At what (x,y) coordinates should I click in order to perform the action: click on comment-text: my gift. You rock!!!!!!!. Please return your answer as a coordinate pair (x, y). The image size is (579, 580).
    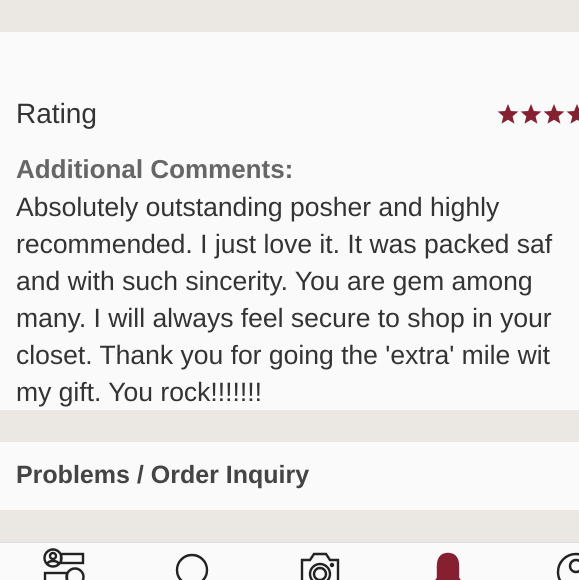
    Looking at the image, I should click on (139, 392).